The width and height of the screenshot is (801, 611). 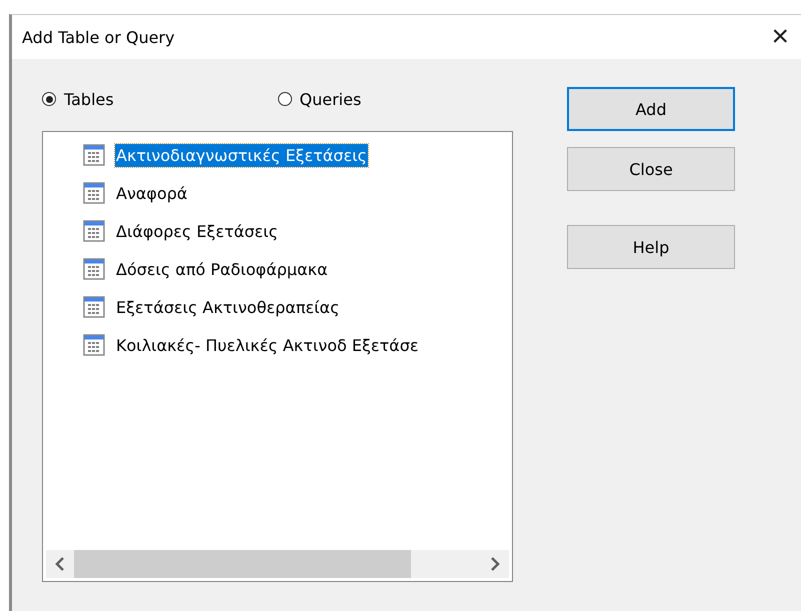 I want to click on window-title: Add Table or Query, so click(x=98, y=37).